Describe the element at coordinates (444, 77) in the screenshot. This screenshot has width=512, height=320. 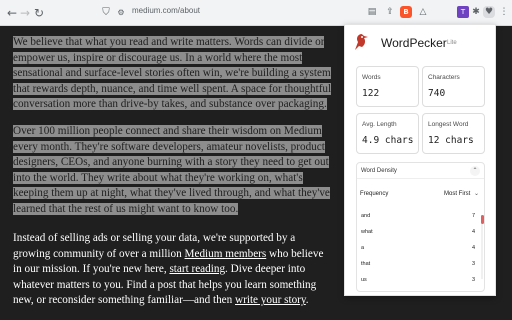
I see `characters-label: Characters` at that location.